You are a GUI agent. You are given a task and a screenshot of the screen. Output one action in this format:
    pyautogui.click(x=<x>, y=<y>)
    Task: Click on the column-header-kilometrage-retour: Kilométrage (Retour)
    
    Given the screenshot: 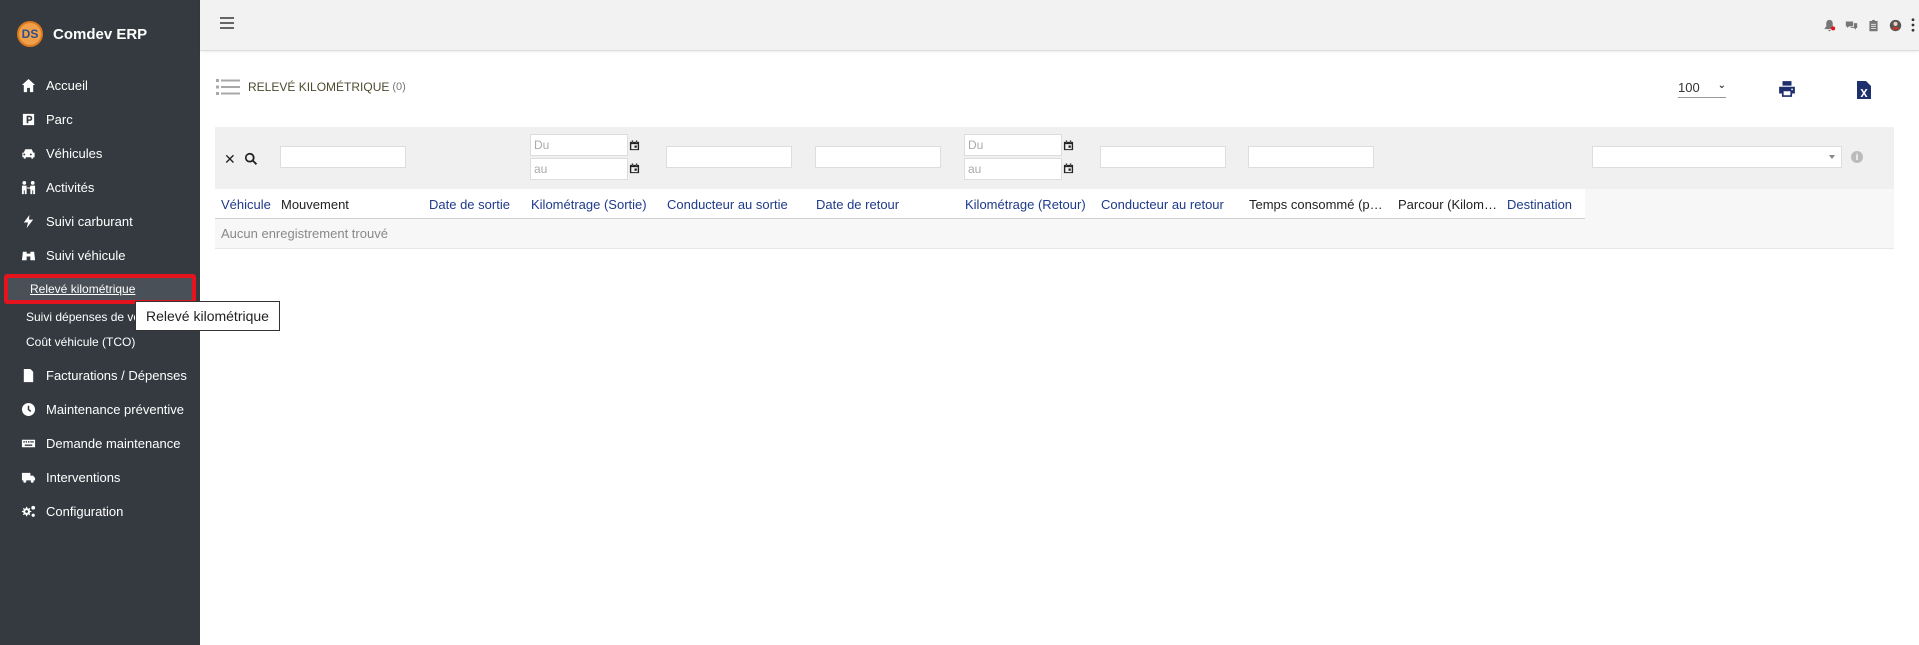 What is the action you would take?
    pyautogui.click(x=1030, y=204)
    